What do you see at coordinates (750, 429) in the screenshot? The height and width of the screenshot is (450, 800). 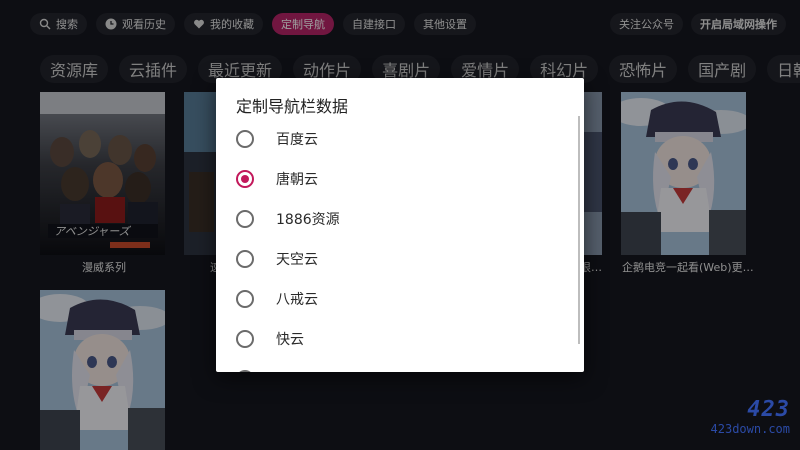 I see `watermark-small: 423down.com` at bounding box center [750, 429].